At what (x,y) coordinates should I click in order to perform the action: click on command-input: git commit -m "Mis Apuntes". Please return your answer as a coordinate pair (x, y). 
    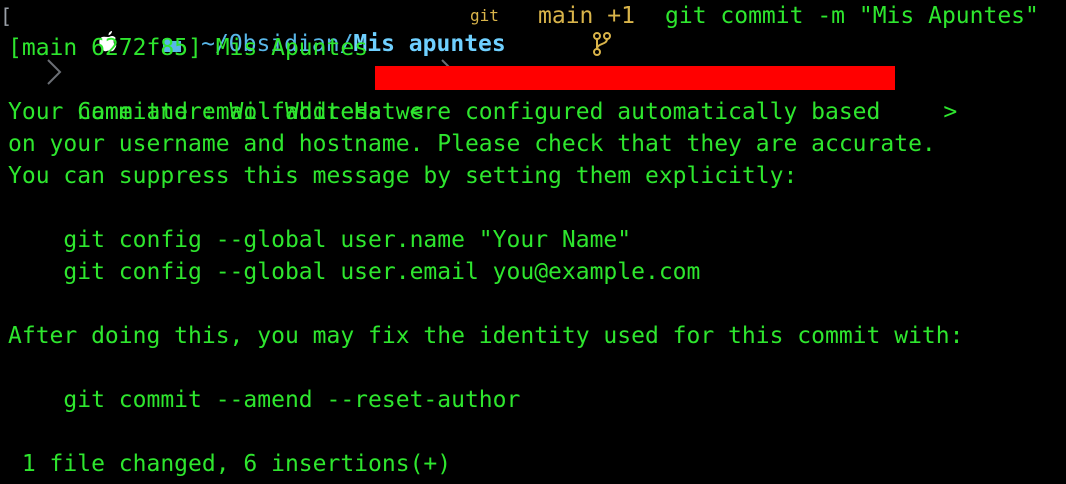
    Looking at the image, I should click on (852, 16).